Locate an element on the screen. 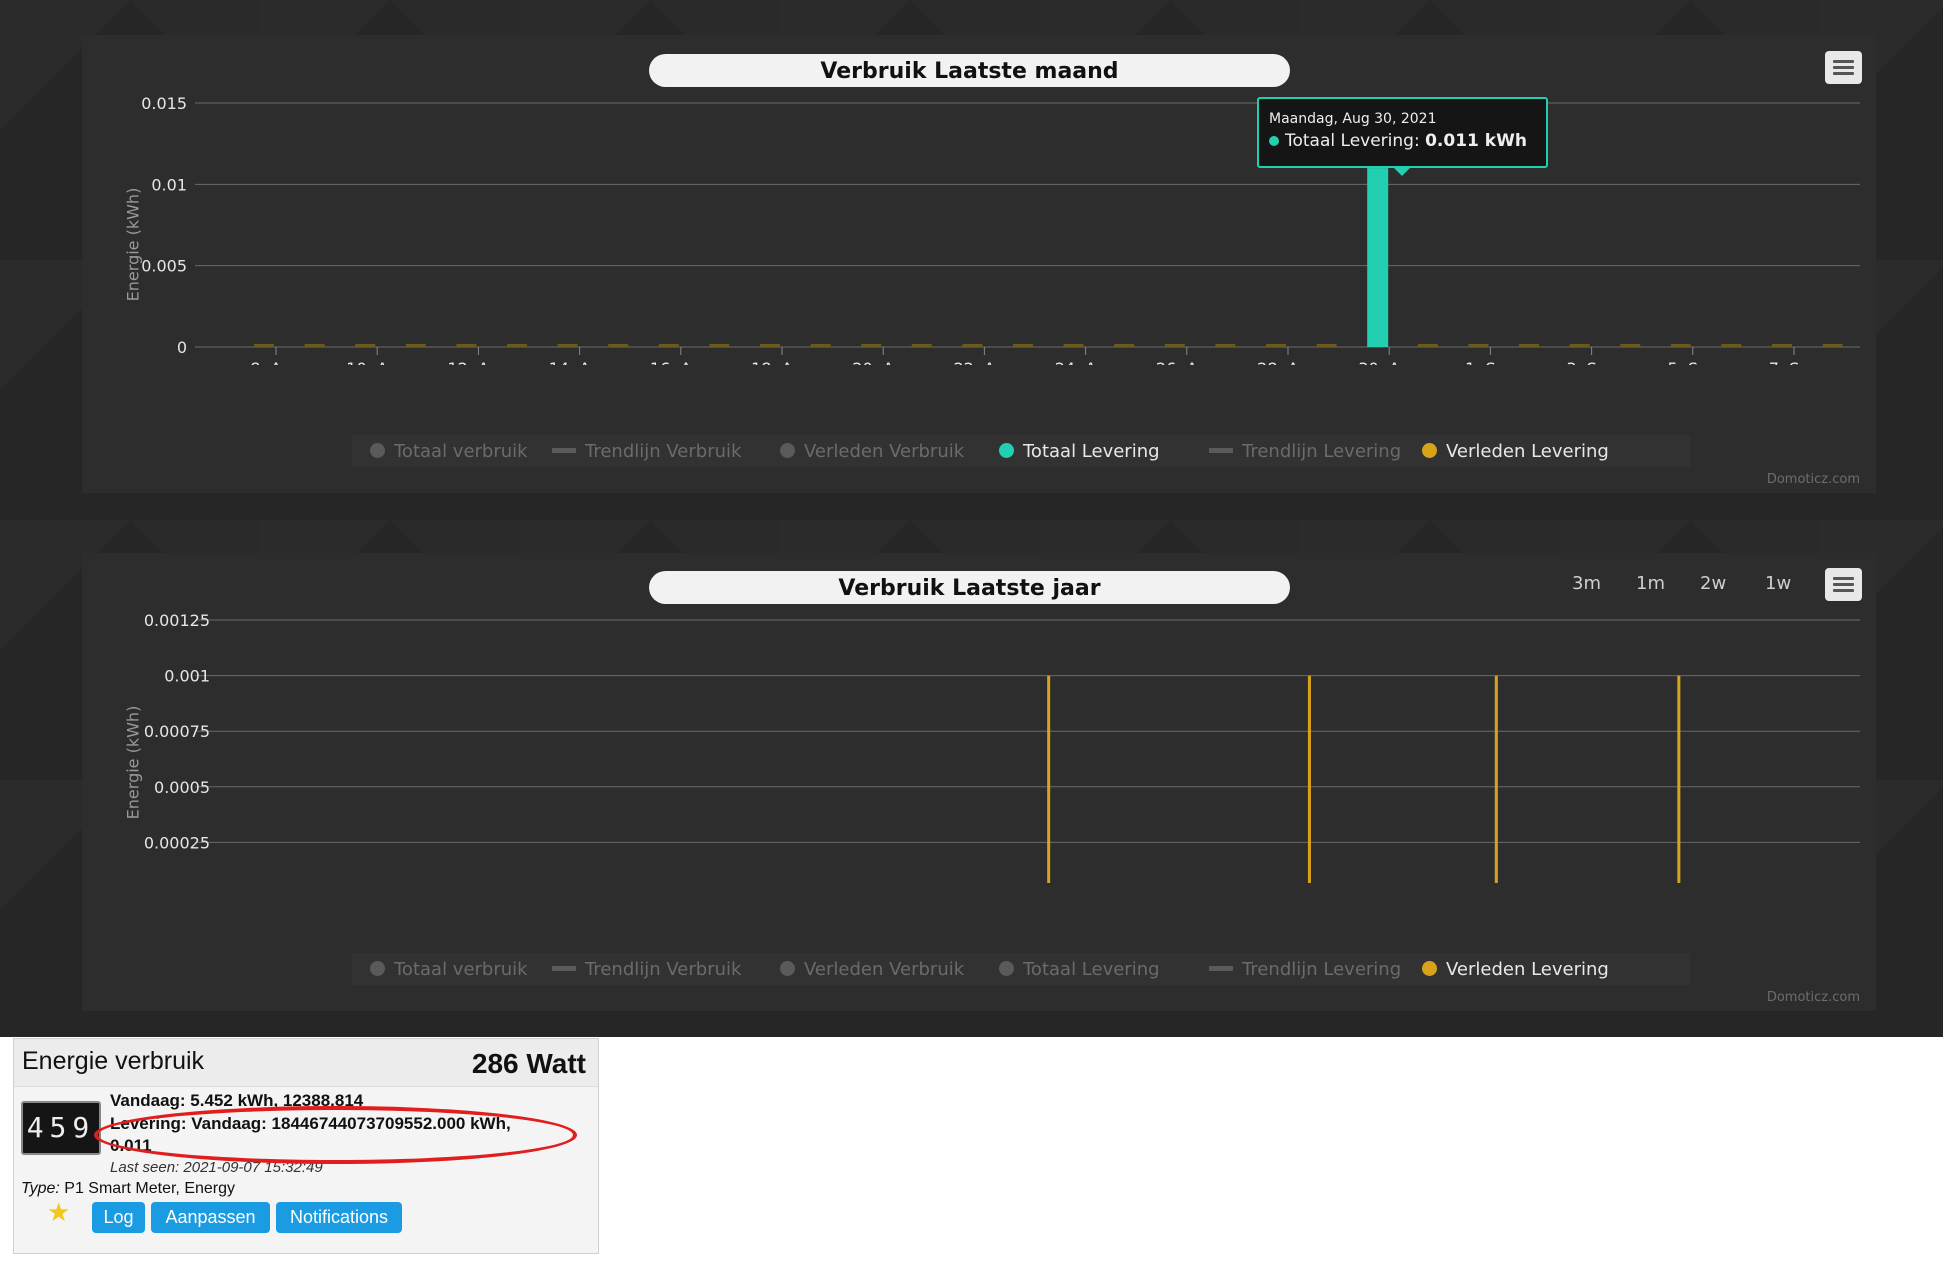 This screenshot has width=1943, height=1269. month-x-tick-label: 14. Aug is located at coordinates (580, 362).